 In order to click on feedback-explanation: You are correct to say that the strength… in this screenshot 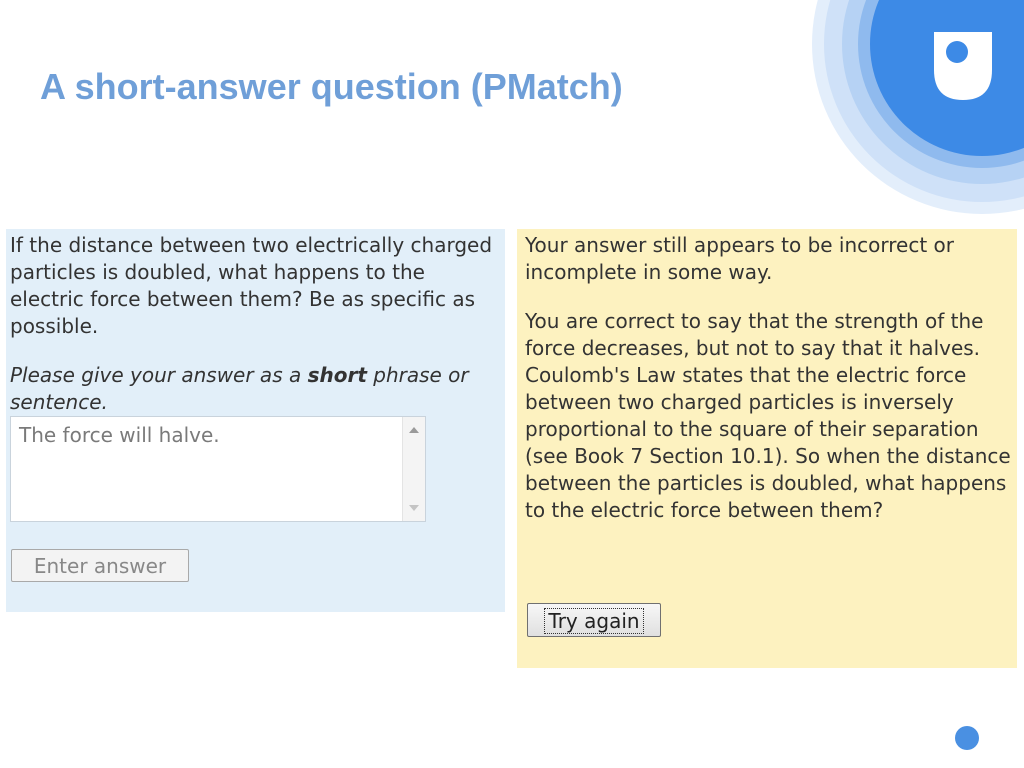, I will do `click(768, 415)`.